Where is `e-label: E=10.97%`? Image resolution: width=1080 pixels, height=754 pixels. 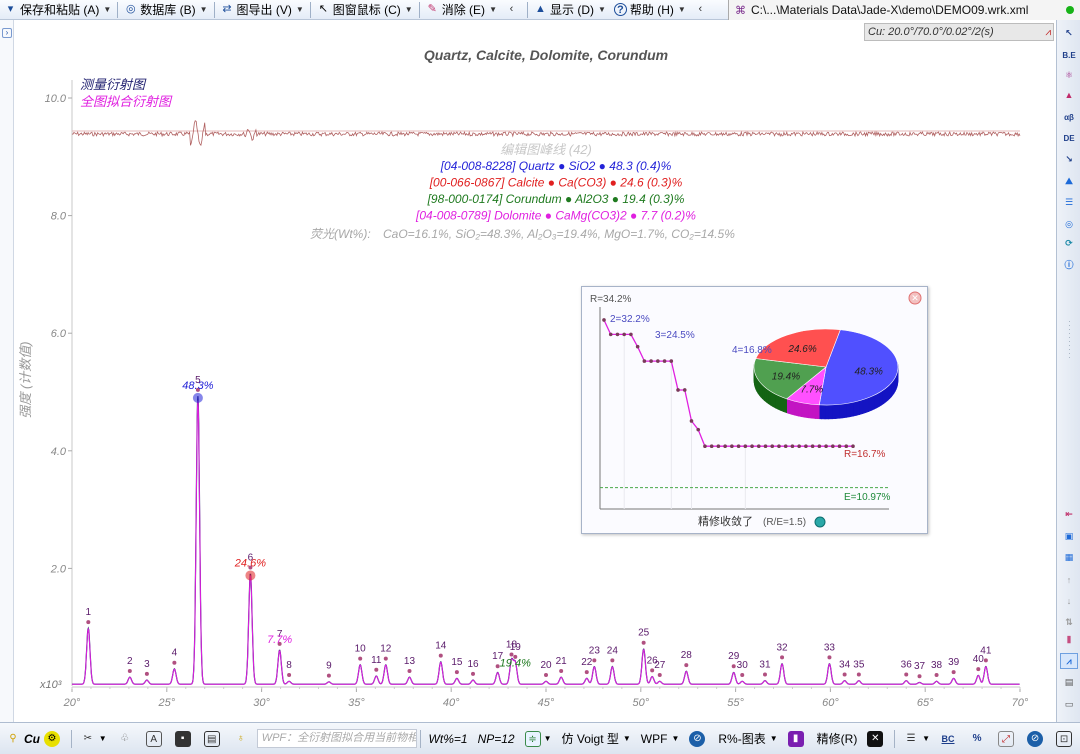 e-label: E=10.97% is located at coordinates (867, 497).